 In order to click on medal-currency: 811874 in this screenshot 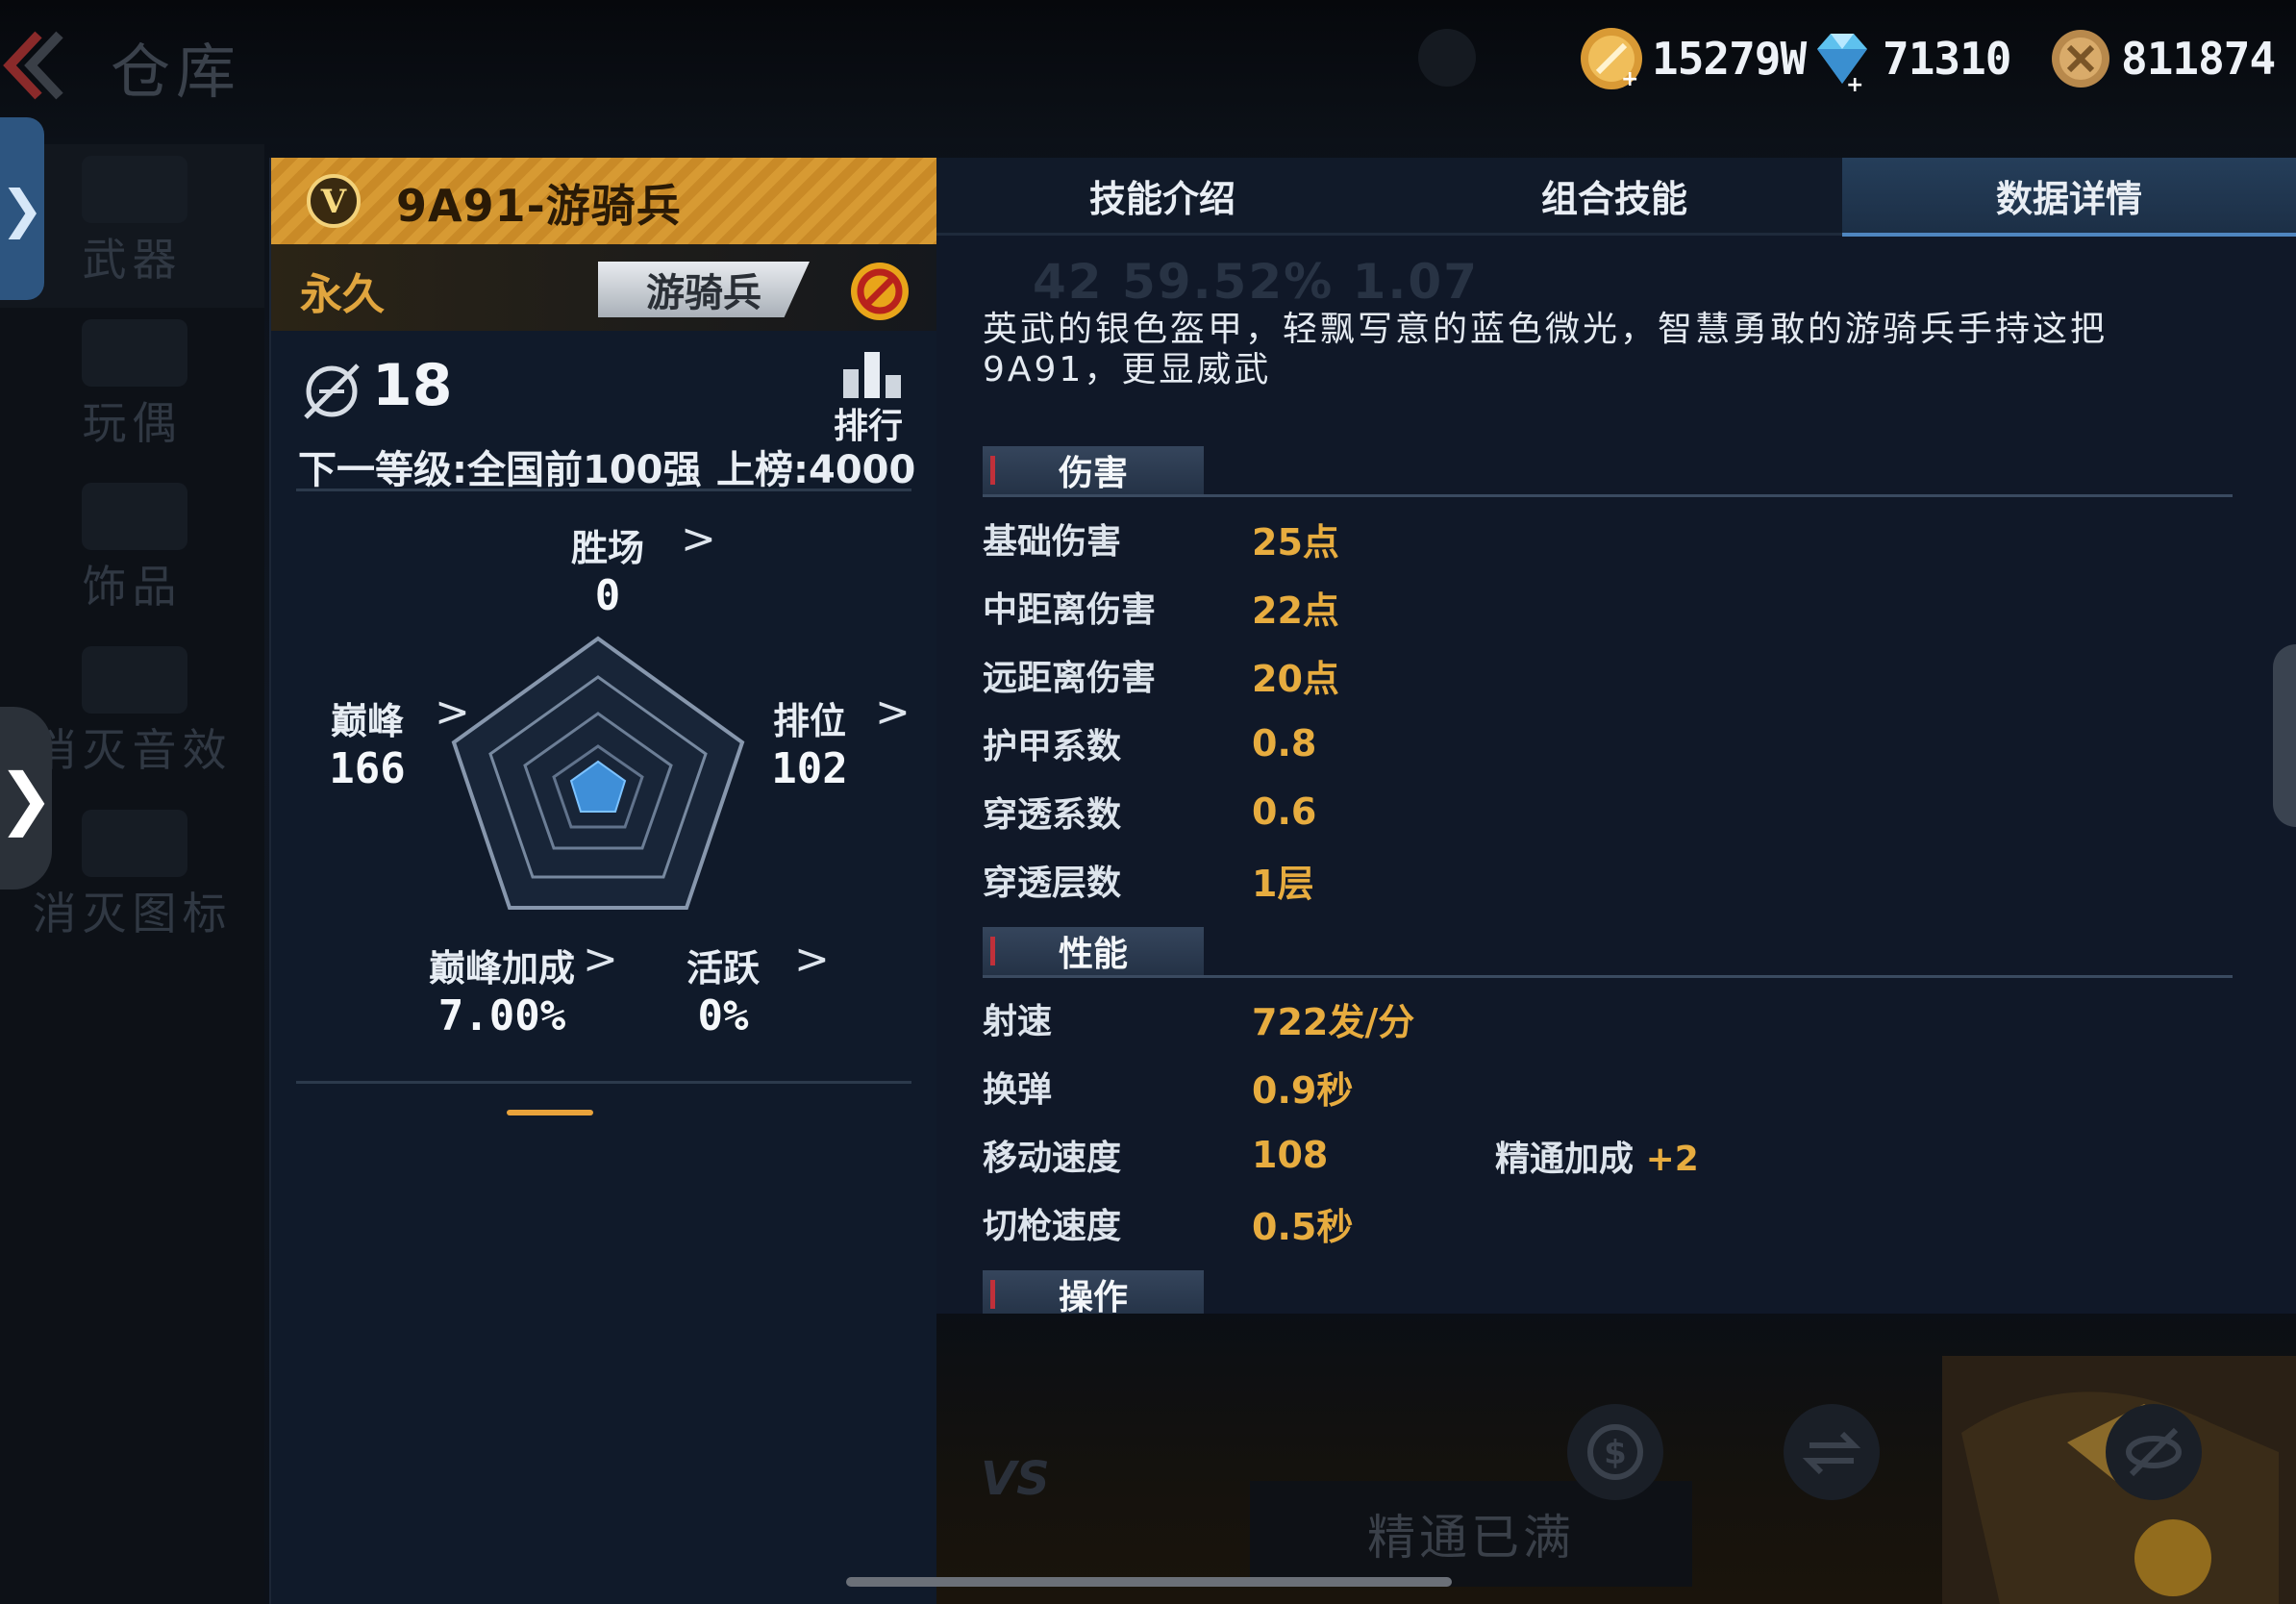, I will do `click(2161, 58)`.